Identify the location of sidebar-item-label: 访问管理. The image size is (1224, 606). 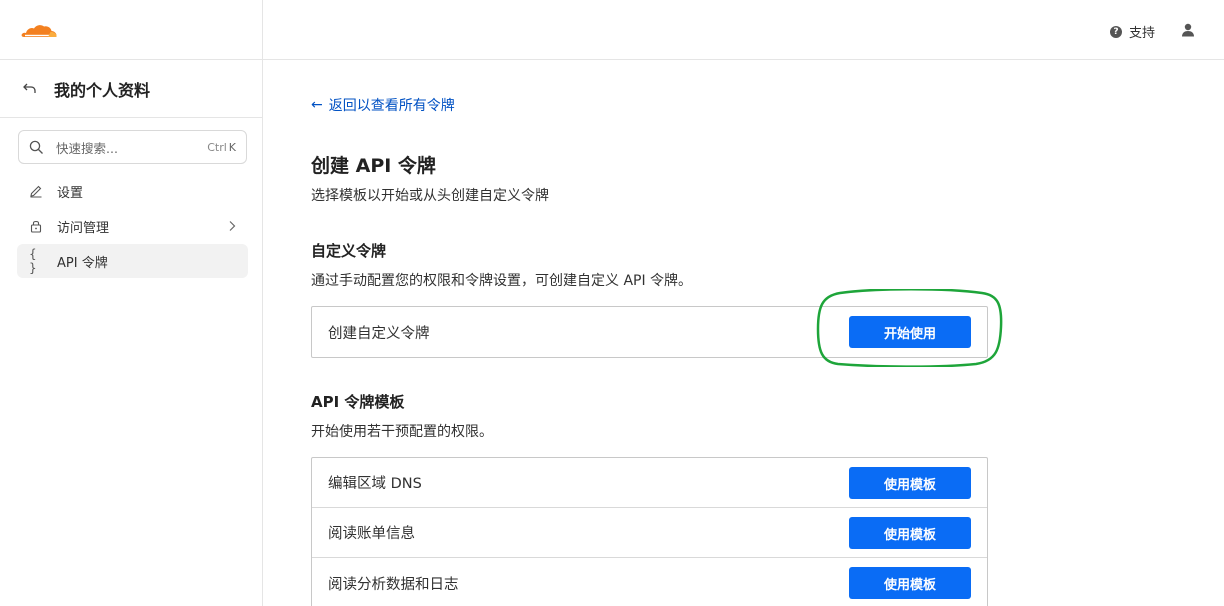
(83, 228).